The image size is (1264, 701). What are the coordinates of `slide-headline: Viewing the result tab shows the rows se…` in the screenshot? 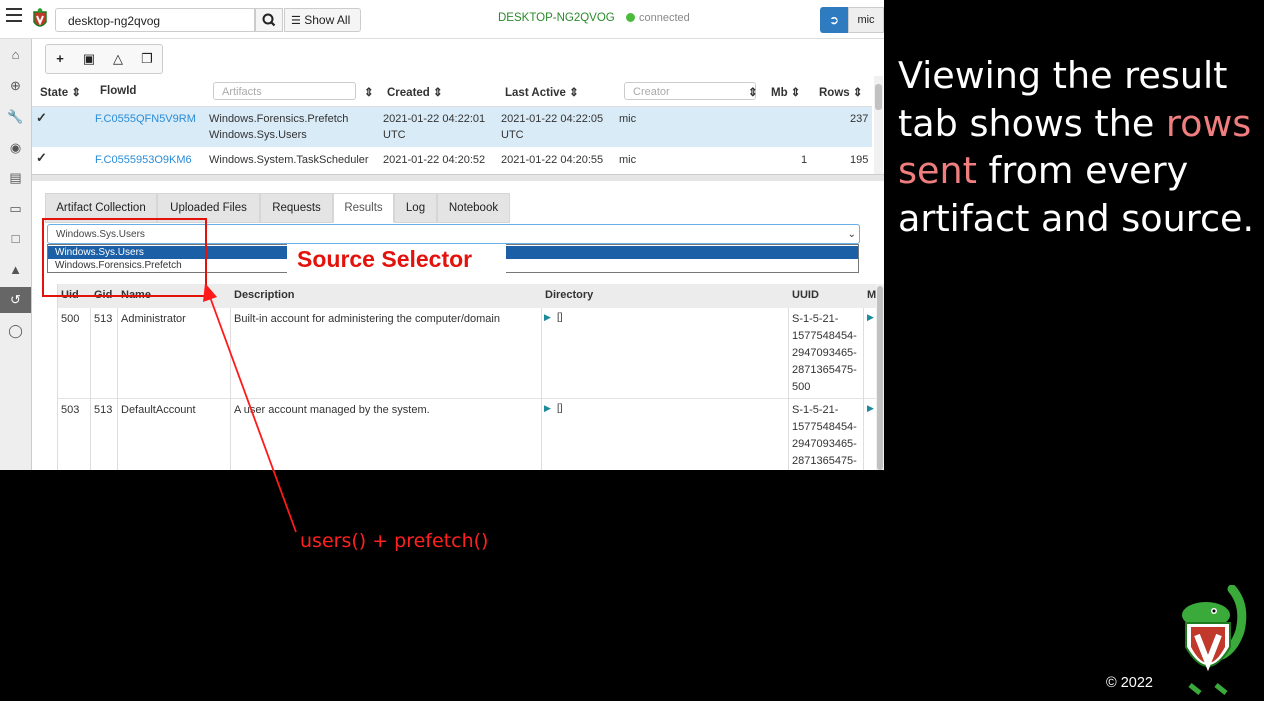 It's located at (1078, 147).